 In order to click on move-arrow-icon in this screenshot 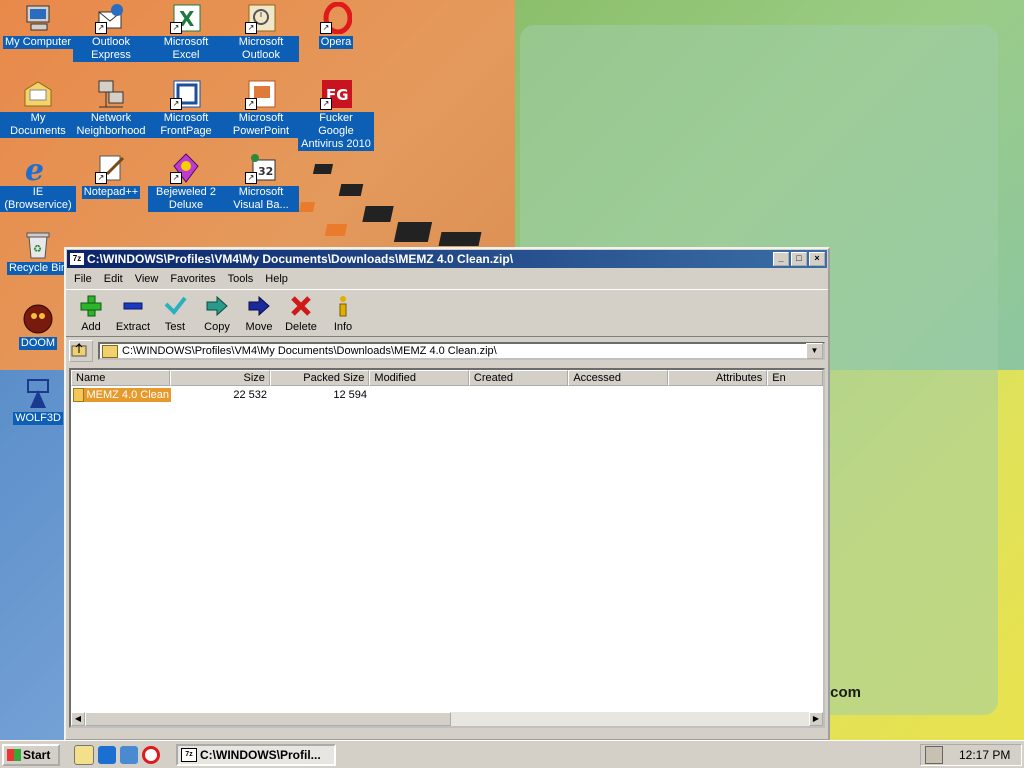, I will do `click(259, 306)`.